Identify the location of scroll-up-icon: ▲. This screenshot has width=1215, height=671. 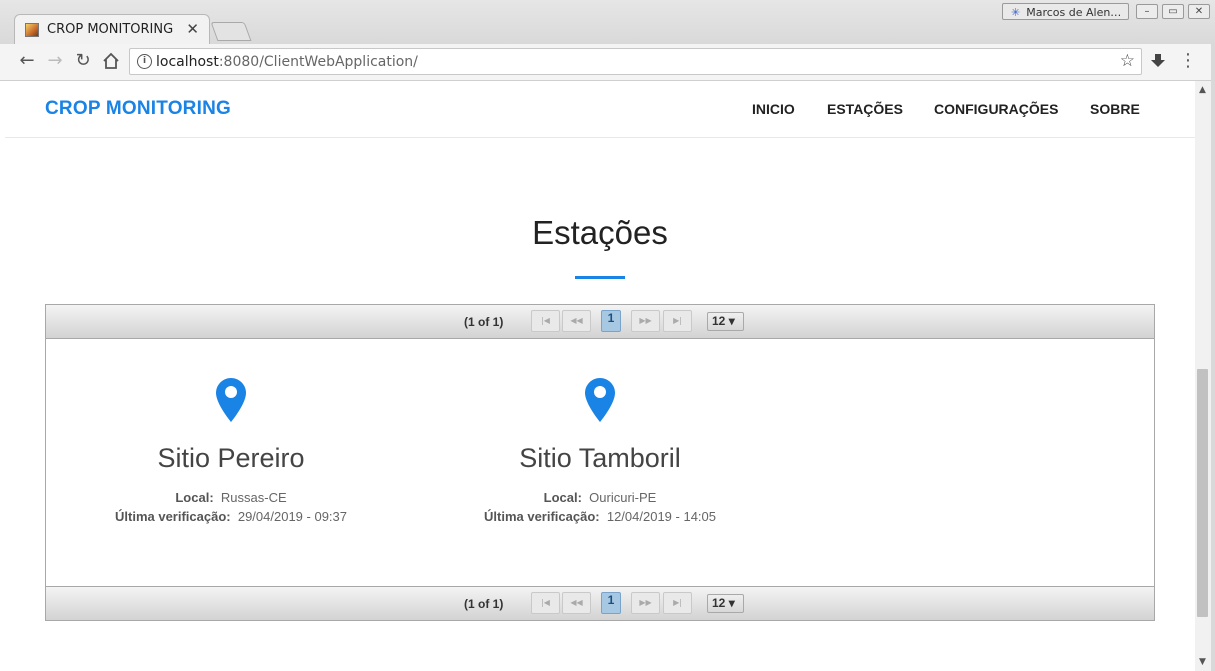
(1202, 90).